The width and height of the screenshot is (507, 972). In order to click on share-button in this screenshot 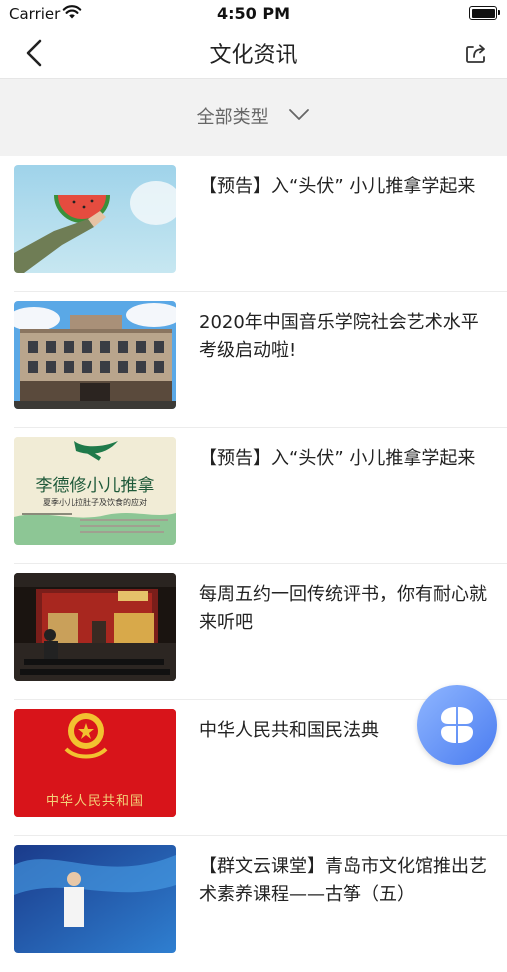, I will do `click(476, 53)`.